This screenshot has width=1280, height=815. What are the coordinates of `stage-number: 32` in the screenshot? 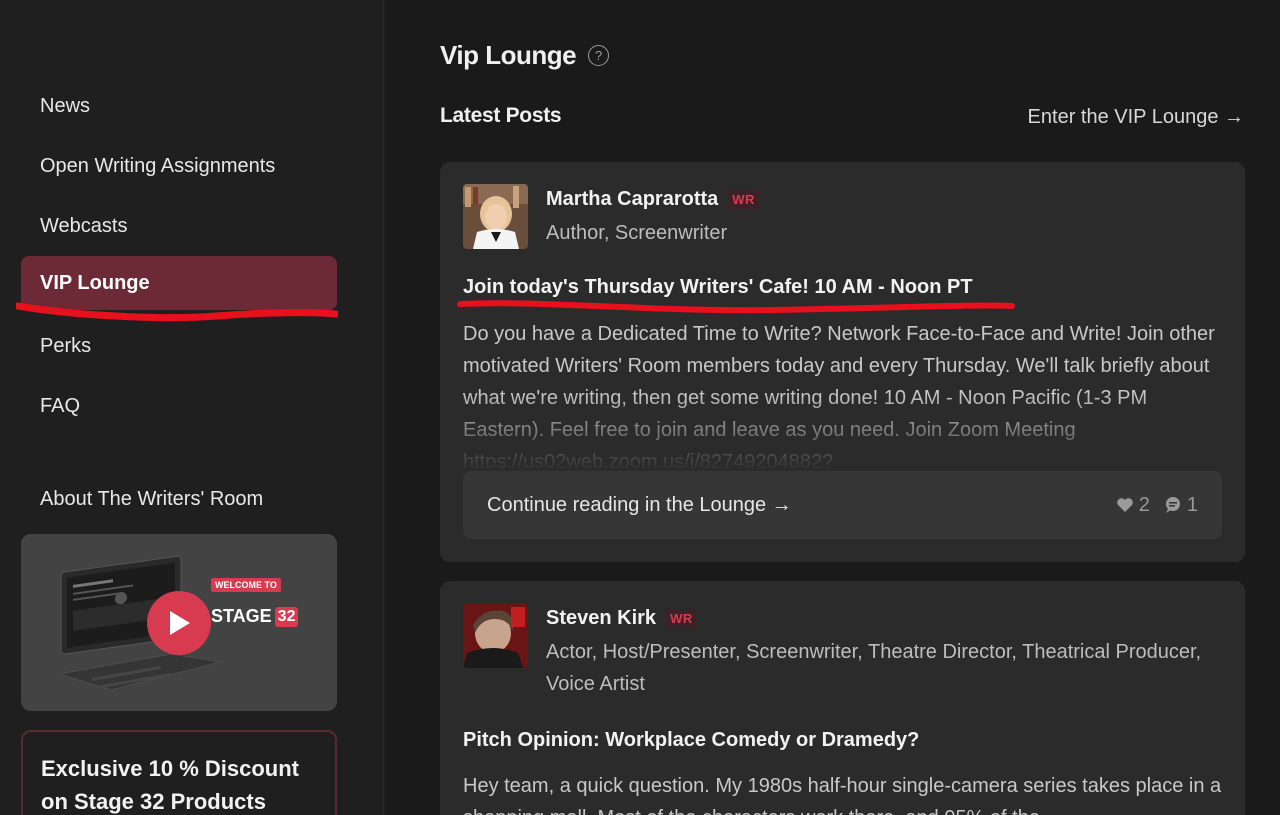 It's located at (286, 616).